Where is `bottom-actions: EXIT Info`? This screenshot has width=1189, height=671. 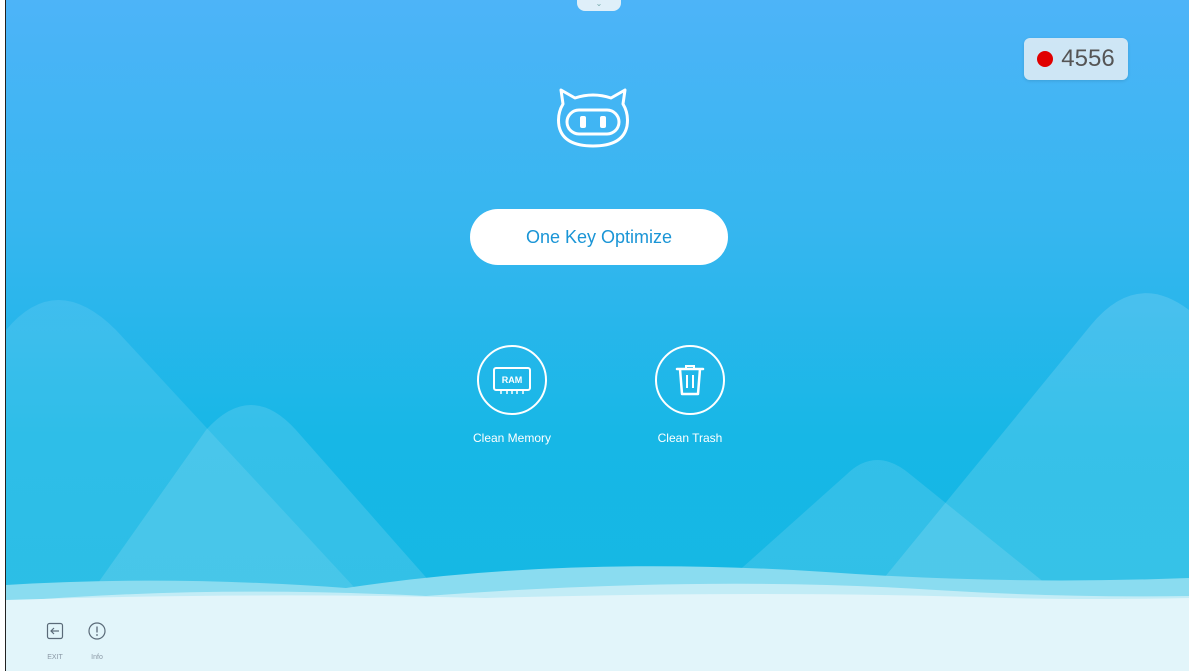 bottom-actions: EXIT Info is located at coordinates (76, 641).